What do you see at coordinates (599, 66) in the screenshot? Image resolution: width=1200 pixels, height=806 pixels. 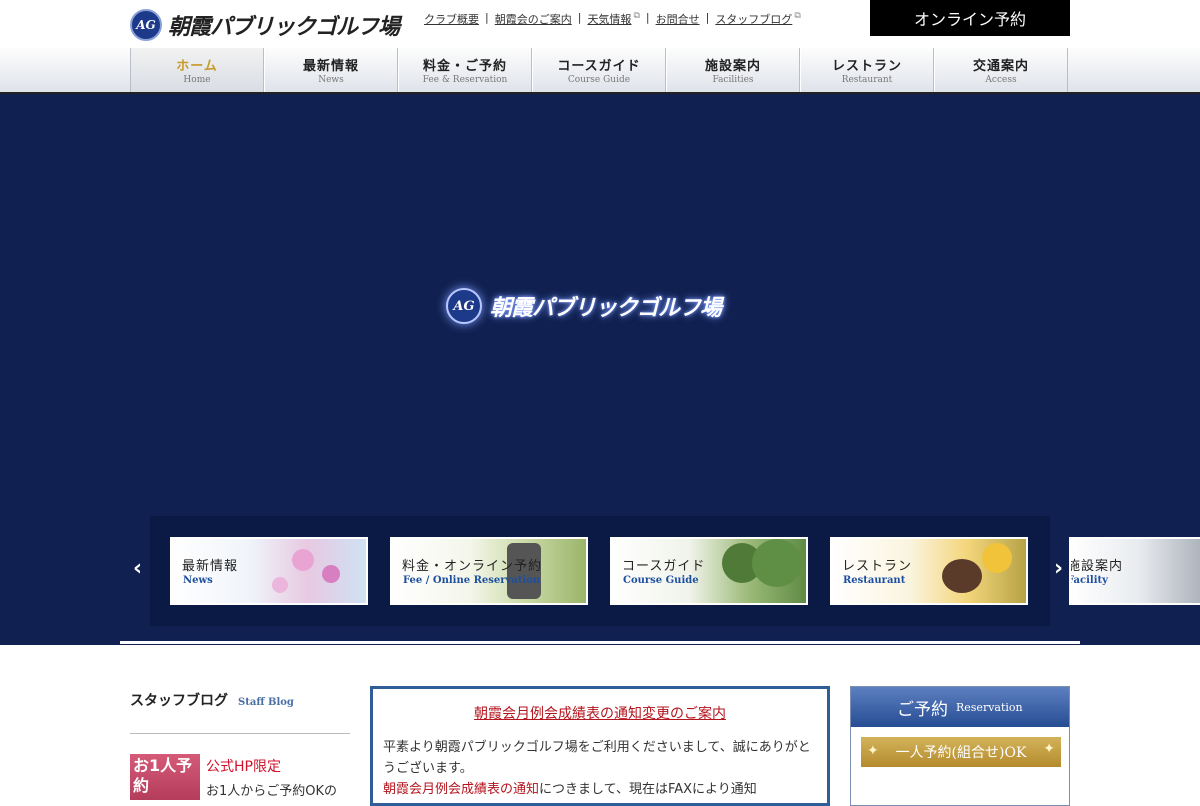 I see `nav-label-jp: コースガイド` at bounding box center [599, 66].